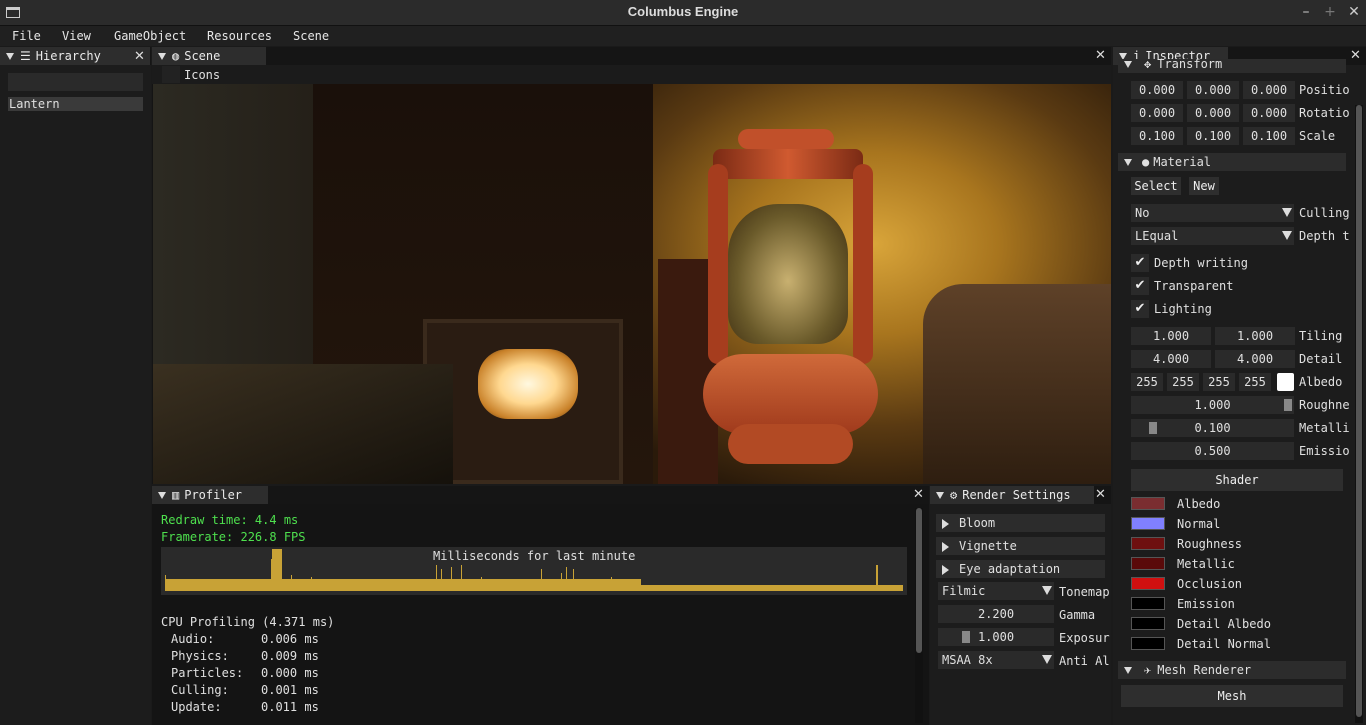 This screenshot has width=1366, height=725. Describe the element at coordinates (1306, 12) in the screenshot. I see `minimize-icon: –` at that location.